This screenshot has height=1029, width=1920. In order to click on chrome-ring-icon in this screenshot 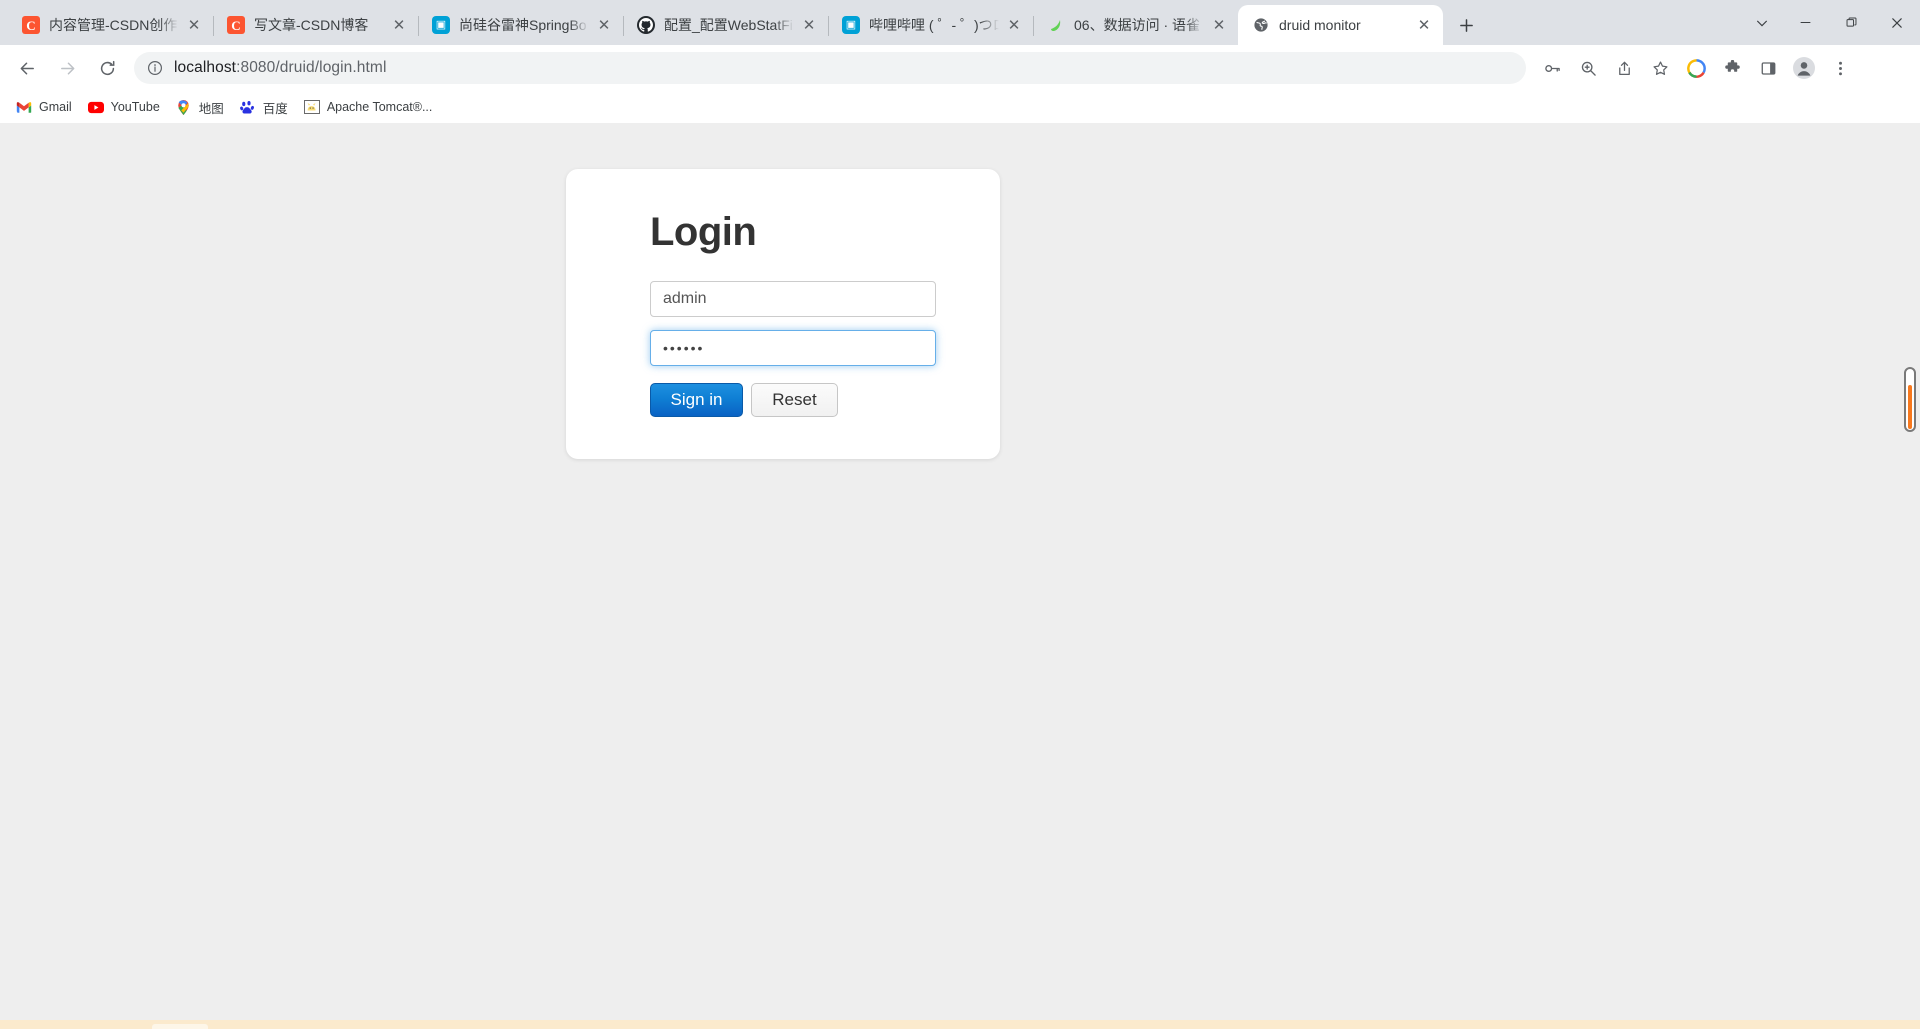, I will do `click(1696, 68)`.